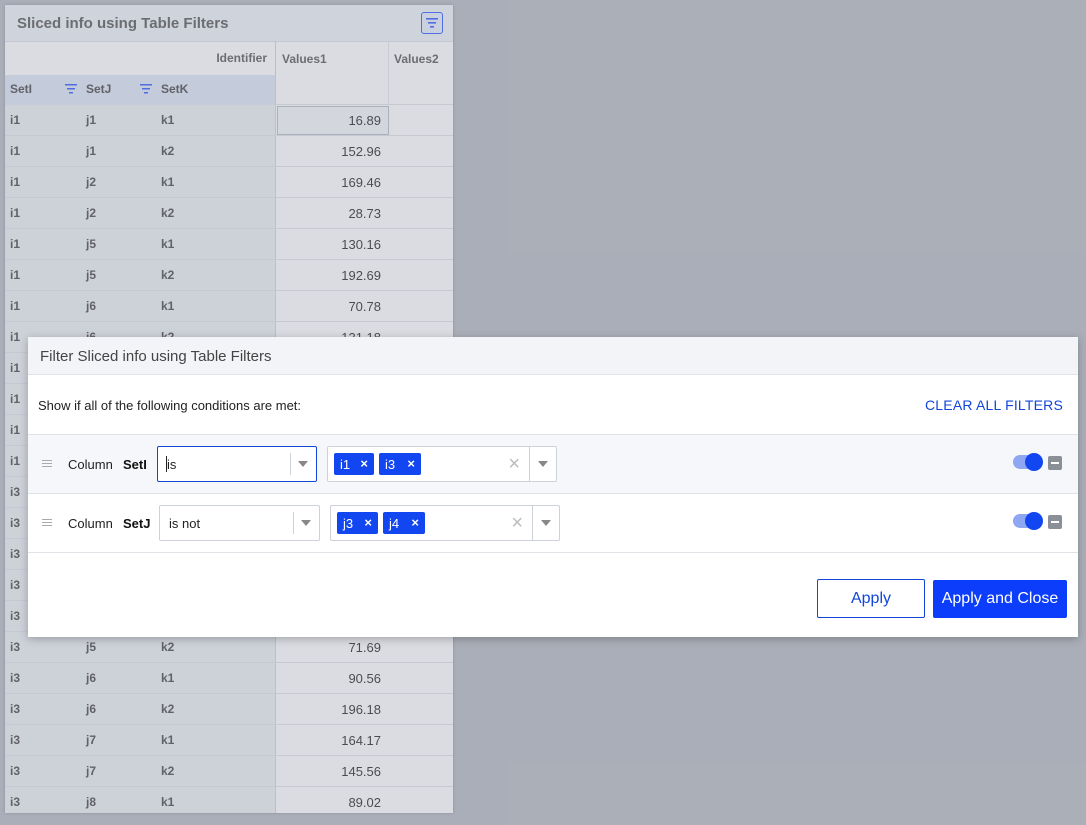  Describe the element at coordinates (137, 523) in the screenshot. I see `filter-column-name: SetJ` at that location.